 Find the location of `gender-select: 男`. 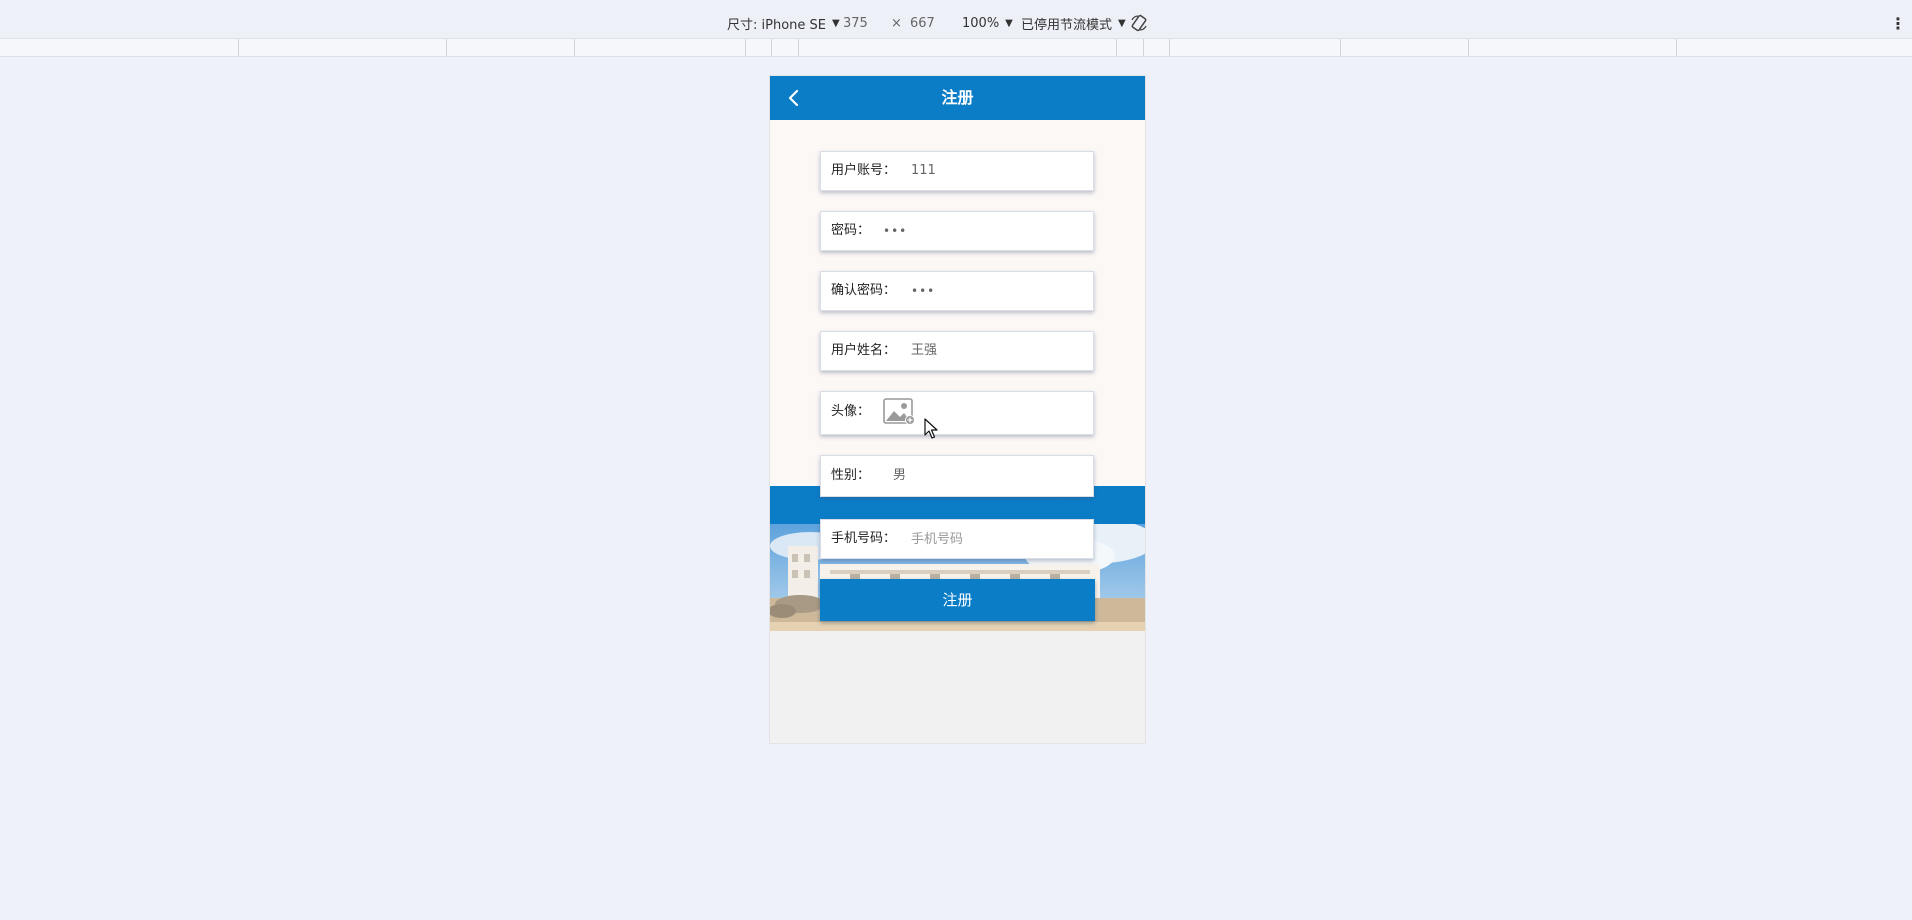

gender-select: 男 is located at coordinates (899, 476).